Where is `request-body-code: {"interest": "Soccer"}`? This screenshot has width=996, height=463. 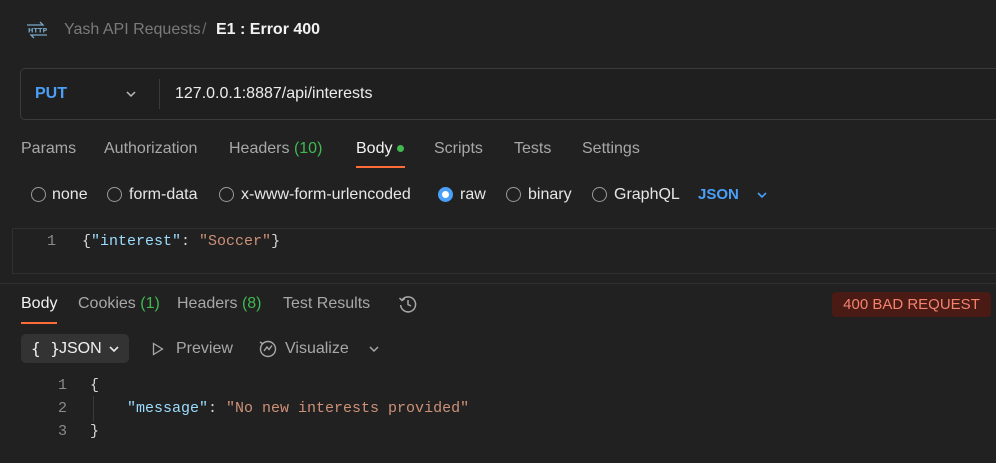
request-body-code: {"interest": "Soccer"} is located at coordinates (181, 241).